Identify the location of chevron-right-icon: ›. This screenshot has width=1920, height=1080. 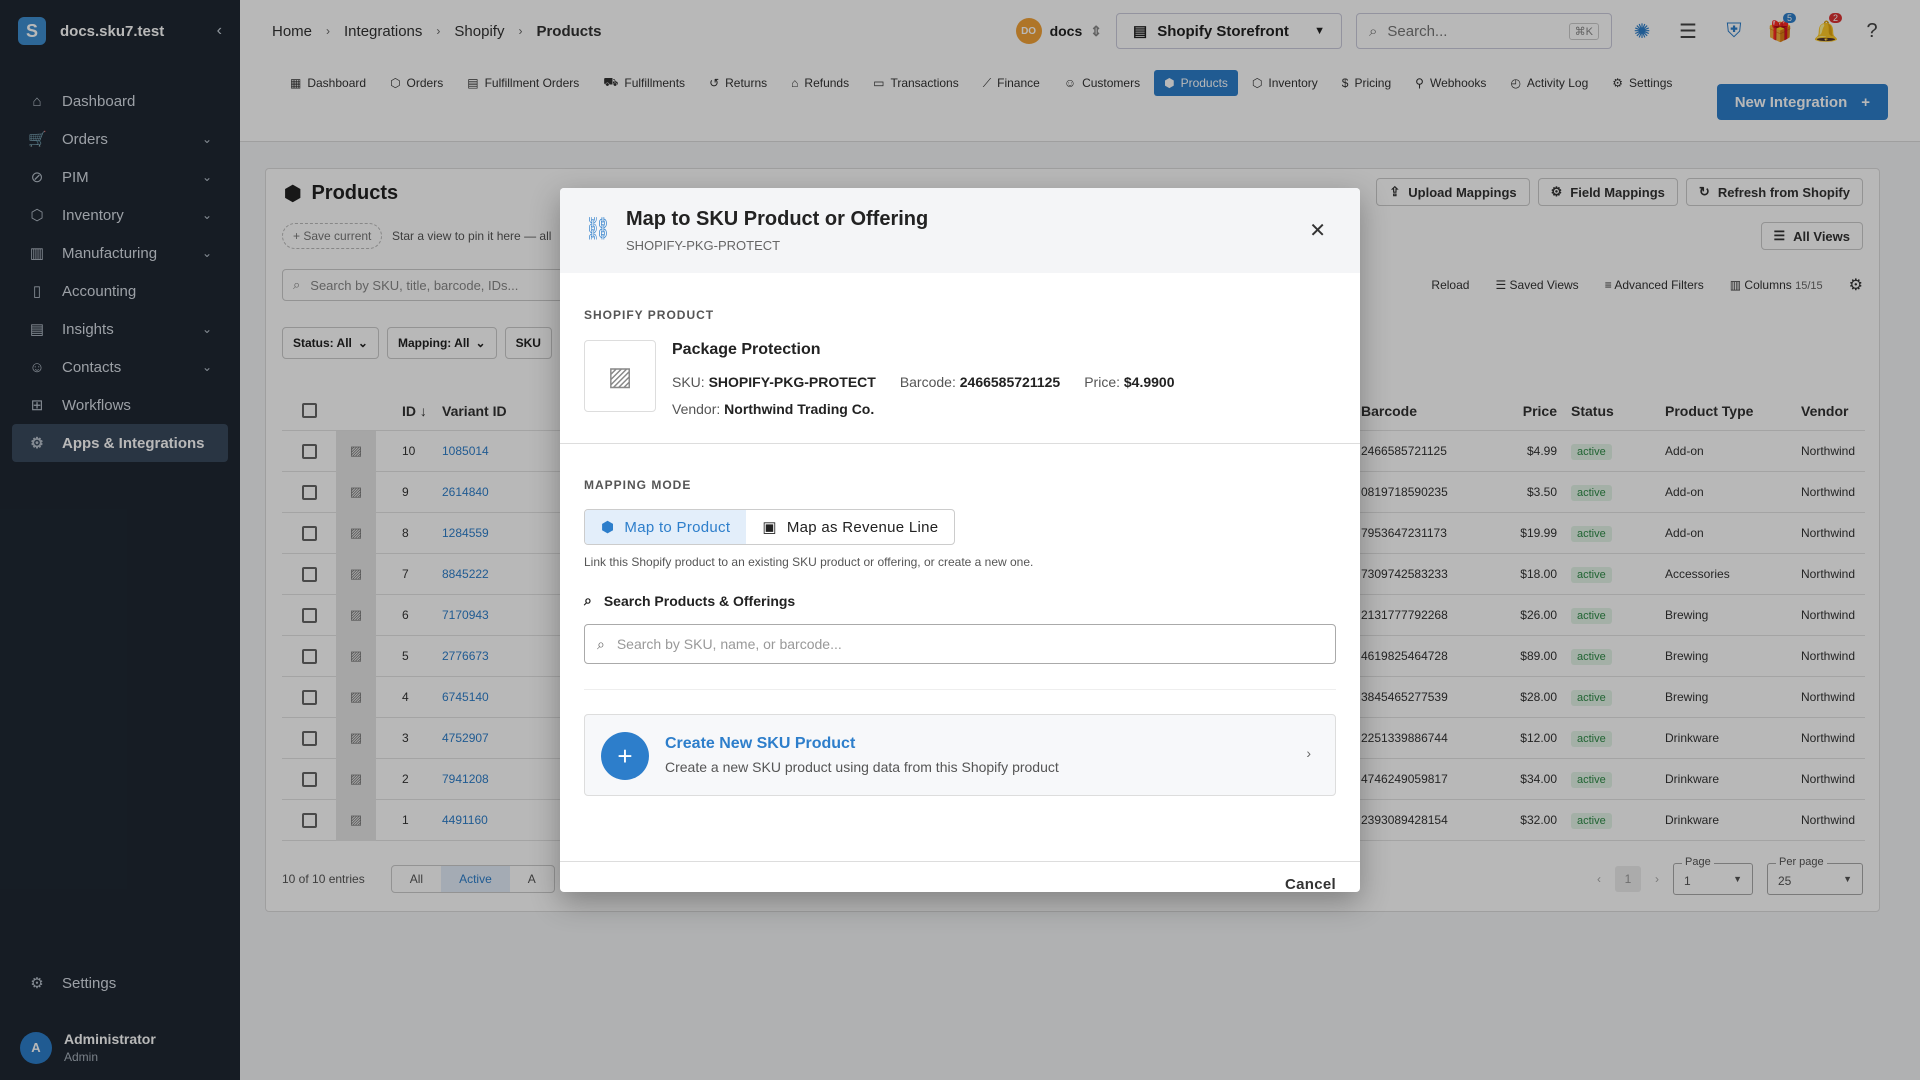
(1308, 753).